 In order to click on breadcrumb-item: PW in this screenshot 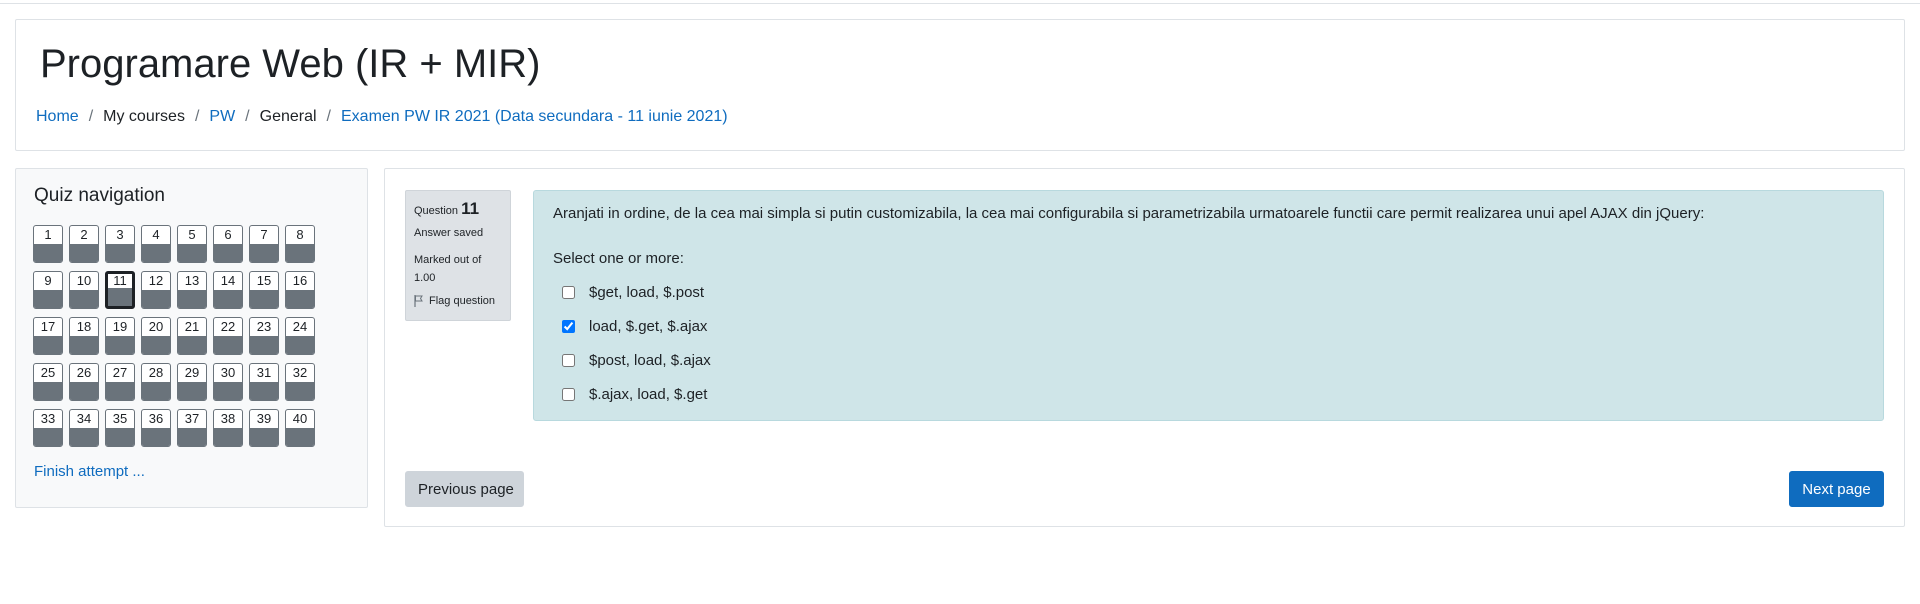, I will do `click(222, 117)`.